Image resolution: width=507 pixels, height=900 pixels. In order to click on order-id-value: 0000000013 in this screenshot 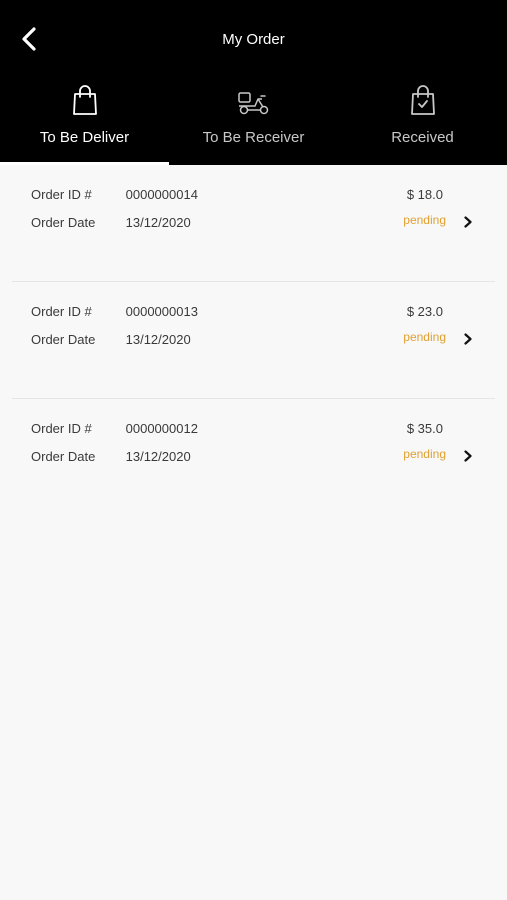, I will do `click(161, 311)`.